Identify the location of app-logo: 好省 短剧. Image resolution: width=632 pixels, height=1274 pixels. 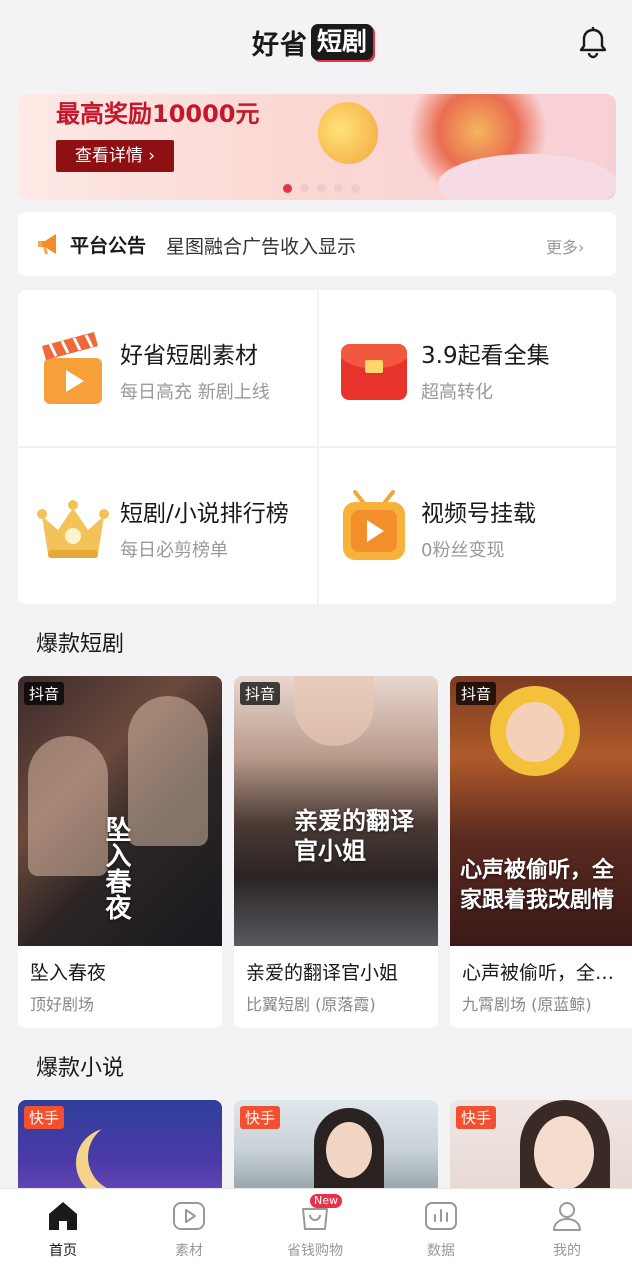
(313, 42).